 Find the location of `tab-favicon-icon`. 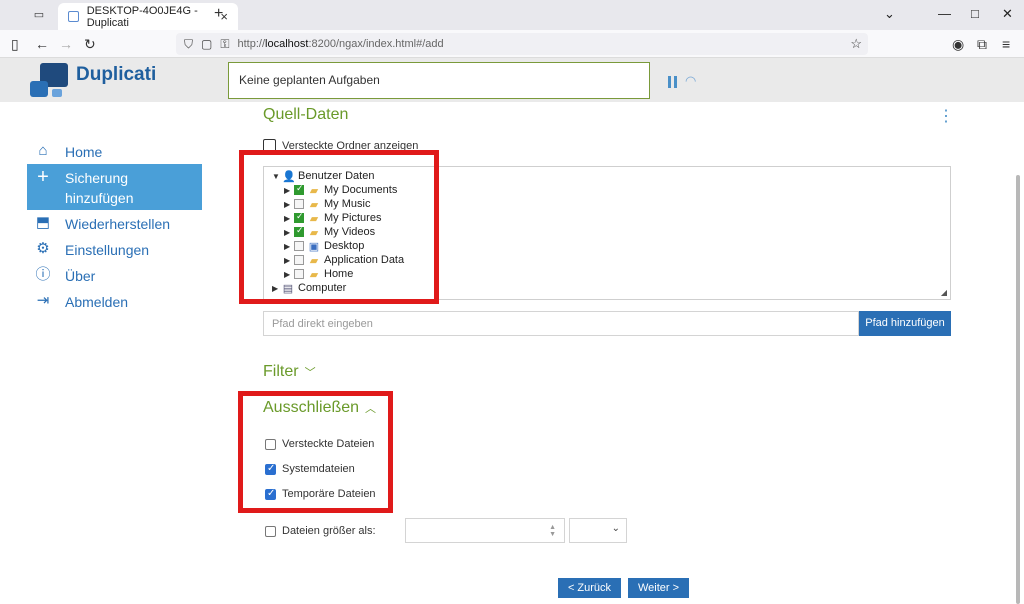

tab-favicon-icon is located at coordinates (73, 16).